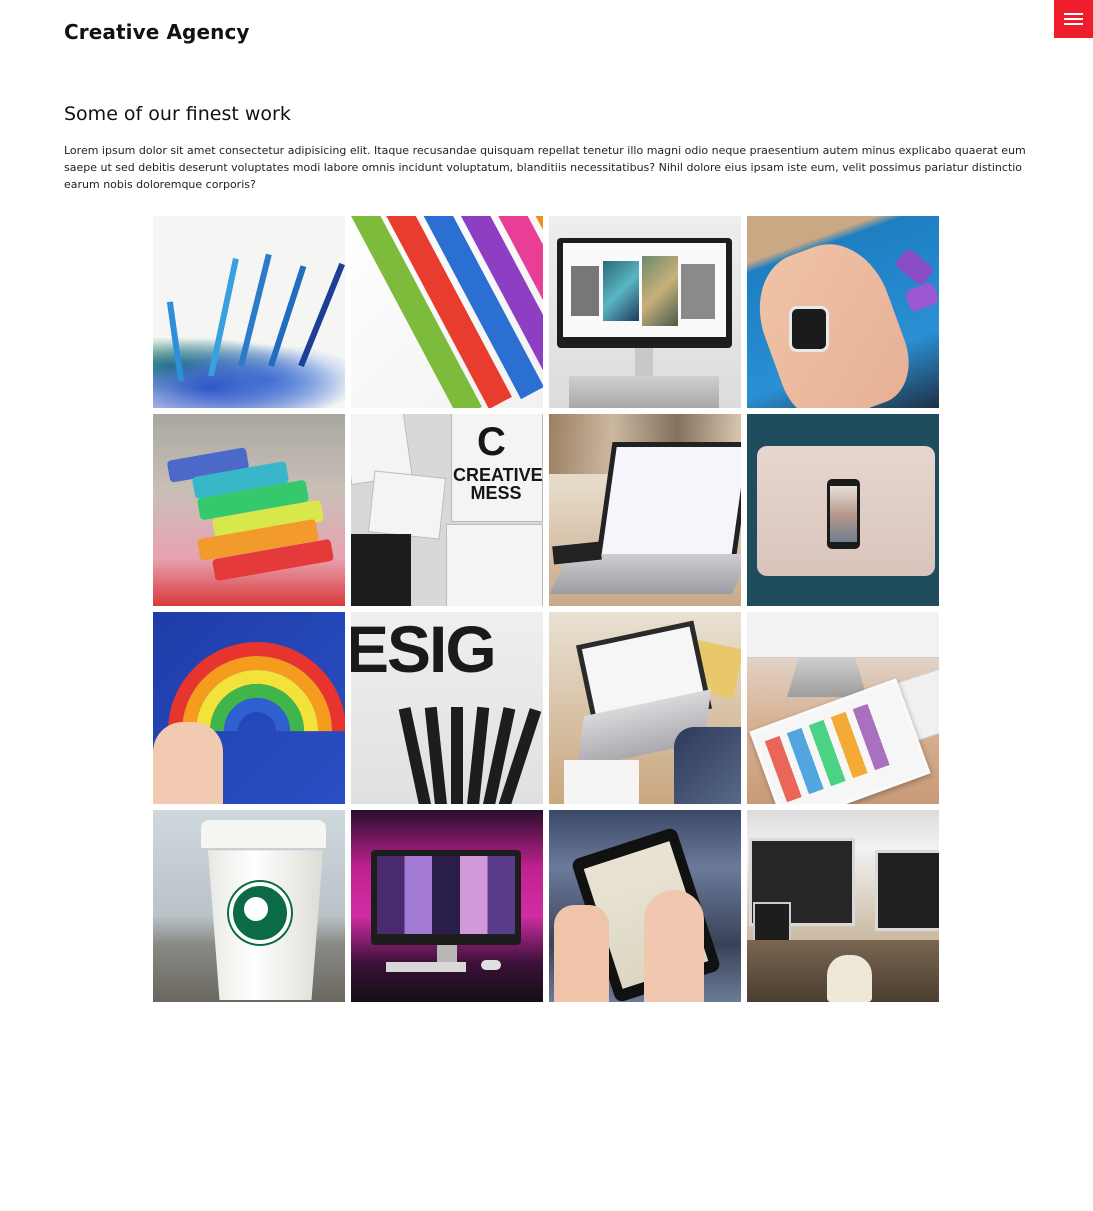 The height and width of the screenshot is (1211, 1093). Describe the element at coordinates (809, 329) in the screenshot. I see `watch` at that location.